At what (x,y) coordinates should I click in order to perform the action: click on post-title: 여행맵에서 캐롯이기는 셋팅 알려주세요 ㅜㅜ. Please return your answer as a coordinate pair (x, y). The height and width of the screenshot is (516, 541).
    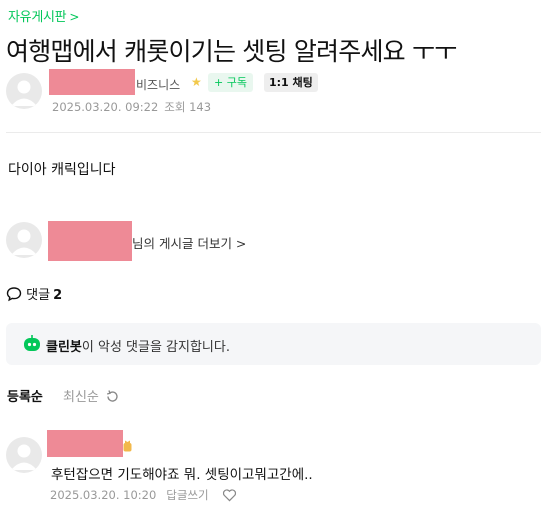
    Looking at the image, I should click on (231, 51).